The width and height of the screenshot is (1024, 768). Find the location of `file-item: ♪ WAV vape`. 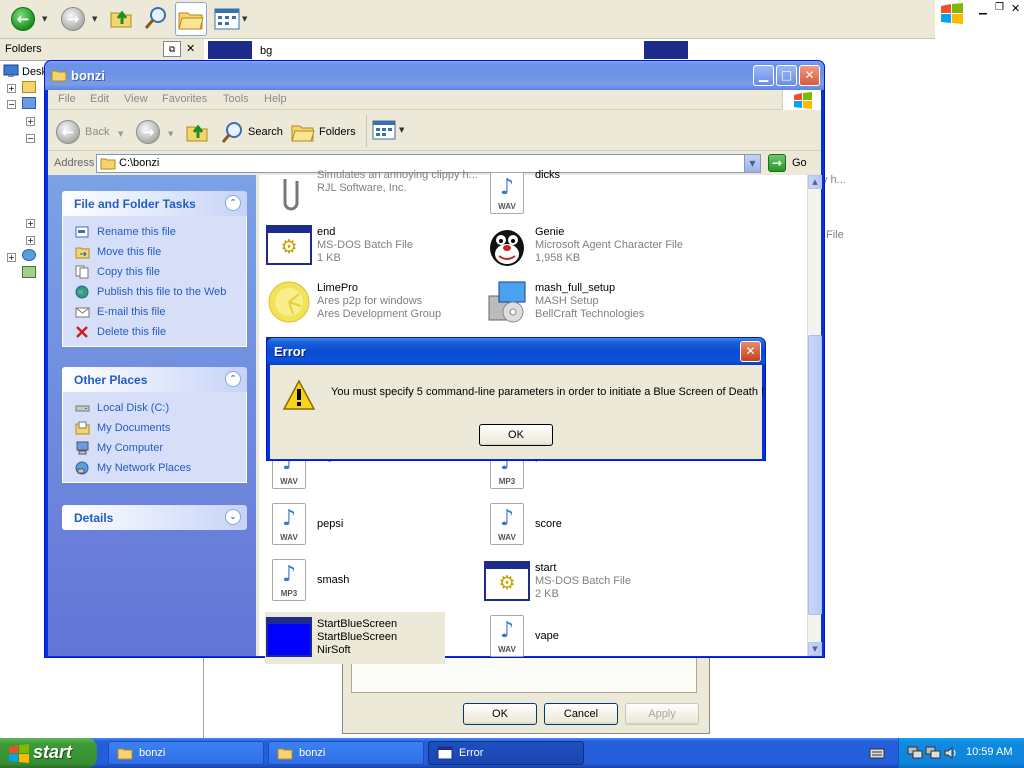

file-item: ♪ WAV vape is located at coordinates (588, 638).